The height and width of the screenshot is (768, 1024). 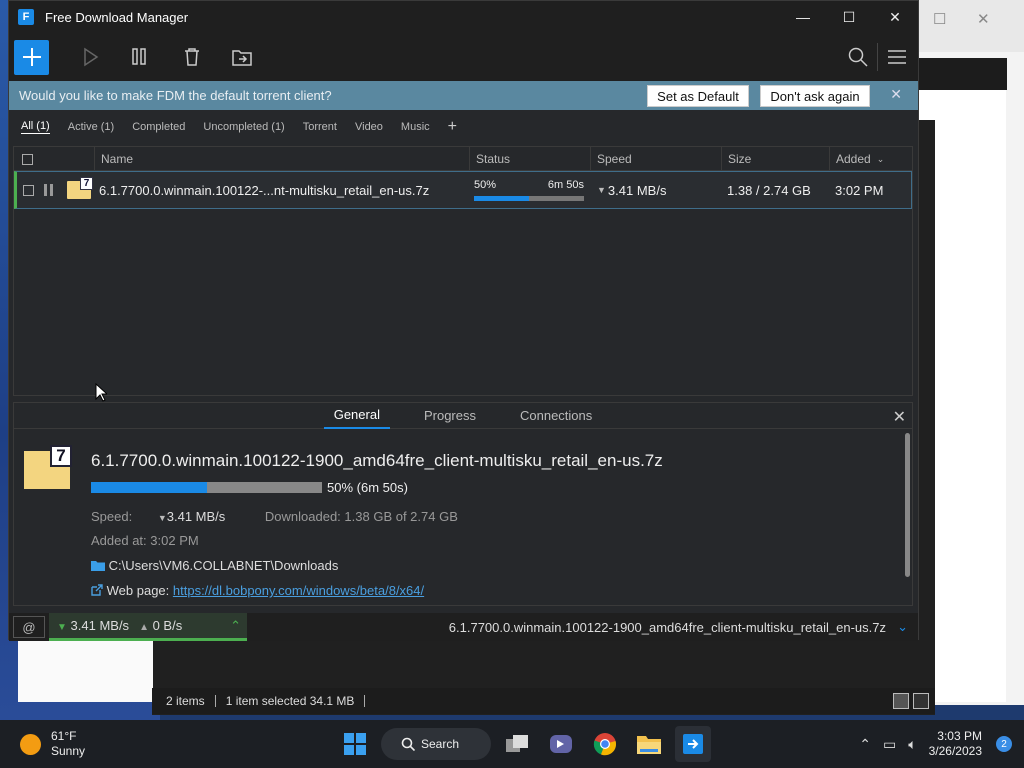 I want to click on weather-temp: 61°F, so click(x=64, y=736).